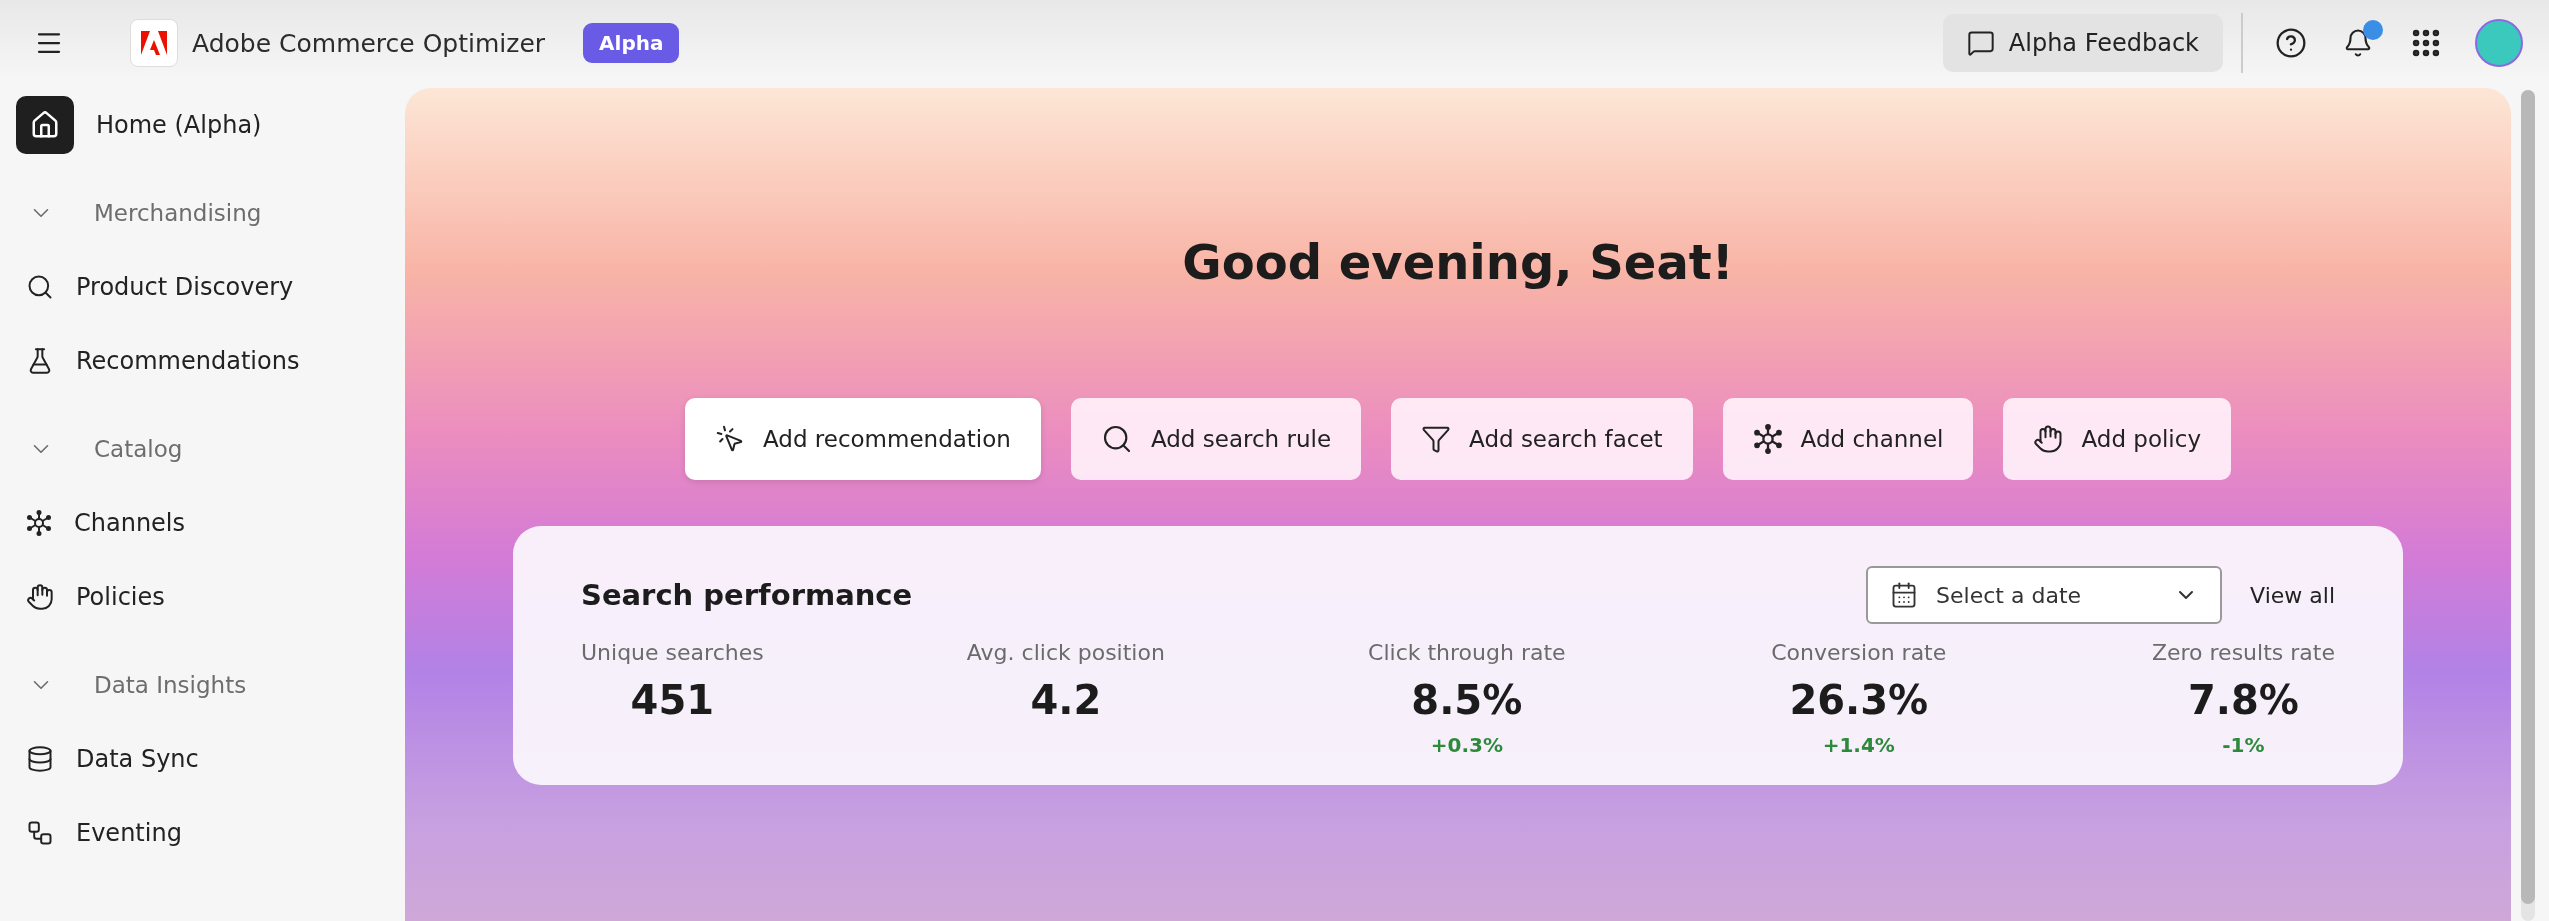 Image resolution: width=2549 pixels, height=921 pixels. Describe the element at coordinates (40, 833) in the screenshot. I see `workflow-icon` at that location.